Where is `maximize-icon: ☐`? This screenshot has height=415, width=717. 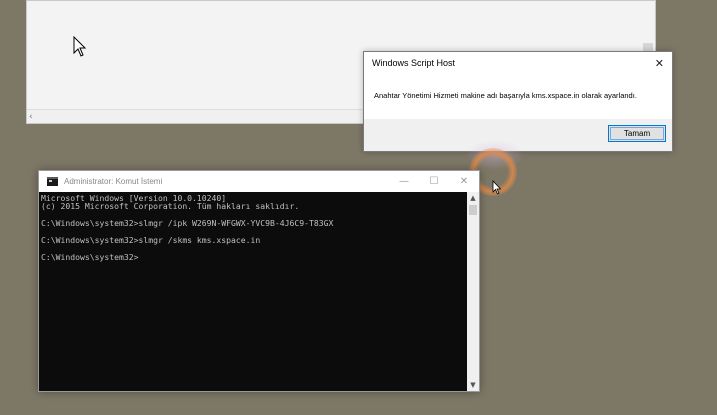
maximize-icon: ☐ is located at coordinates (434, 181).